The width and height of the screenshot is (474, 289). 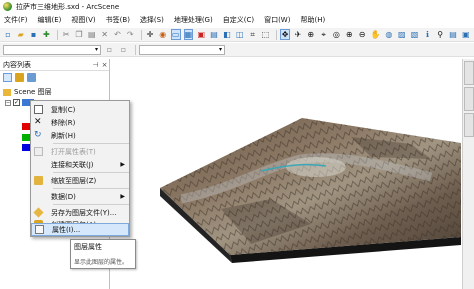 I want to click on set-observer-icon: ◎, so click(x=337, y=34).